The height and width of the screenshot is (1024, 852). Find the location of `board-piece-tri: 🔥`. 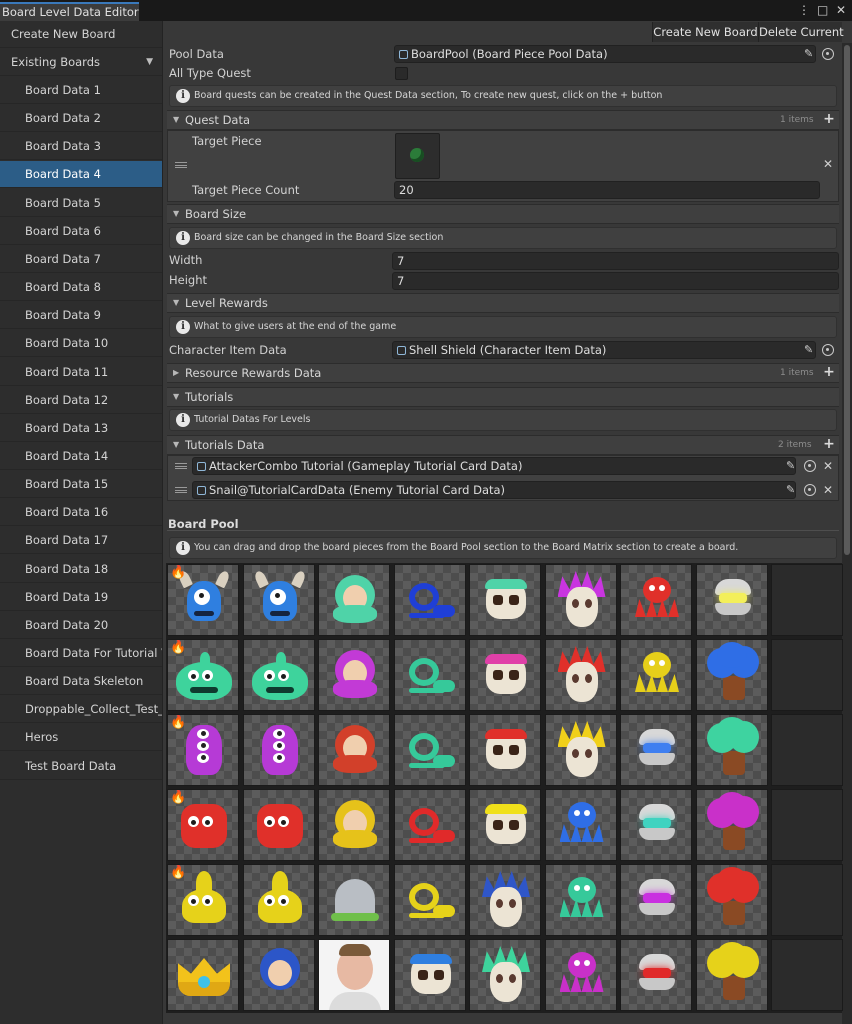

board-piece-tri: 🔥 is located at coordinates (203, 750).